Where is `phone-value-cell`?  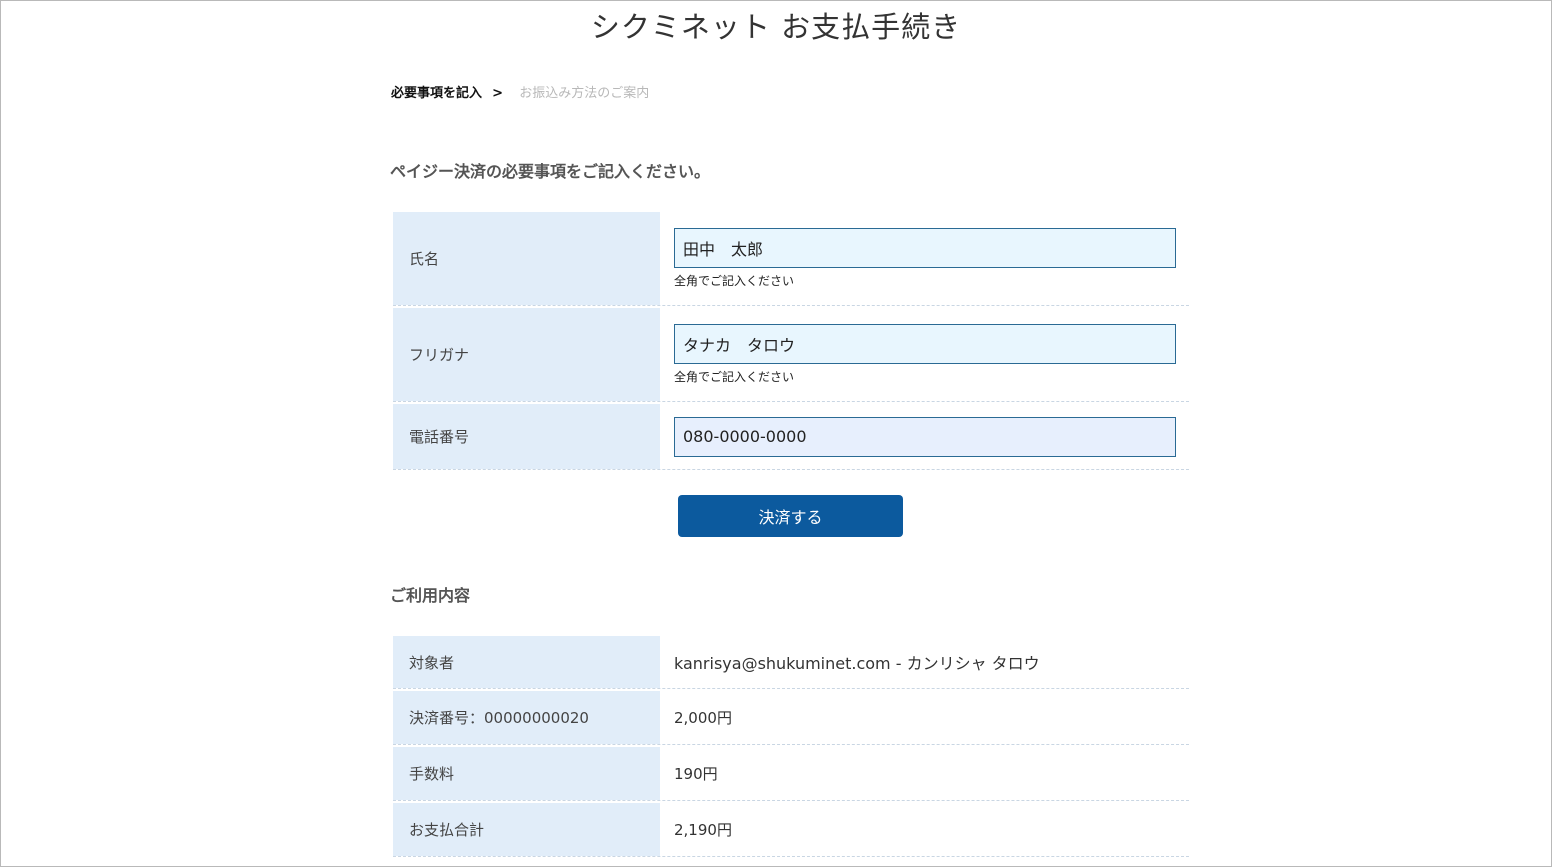
phone-value-cell is located at coordinates (924, 436).